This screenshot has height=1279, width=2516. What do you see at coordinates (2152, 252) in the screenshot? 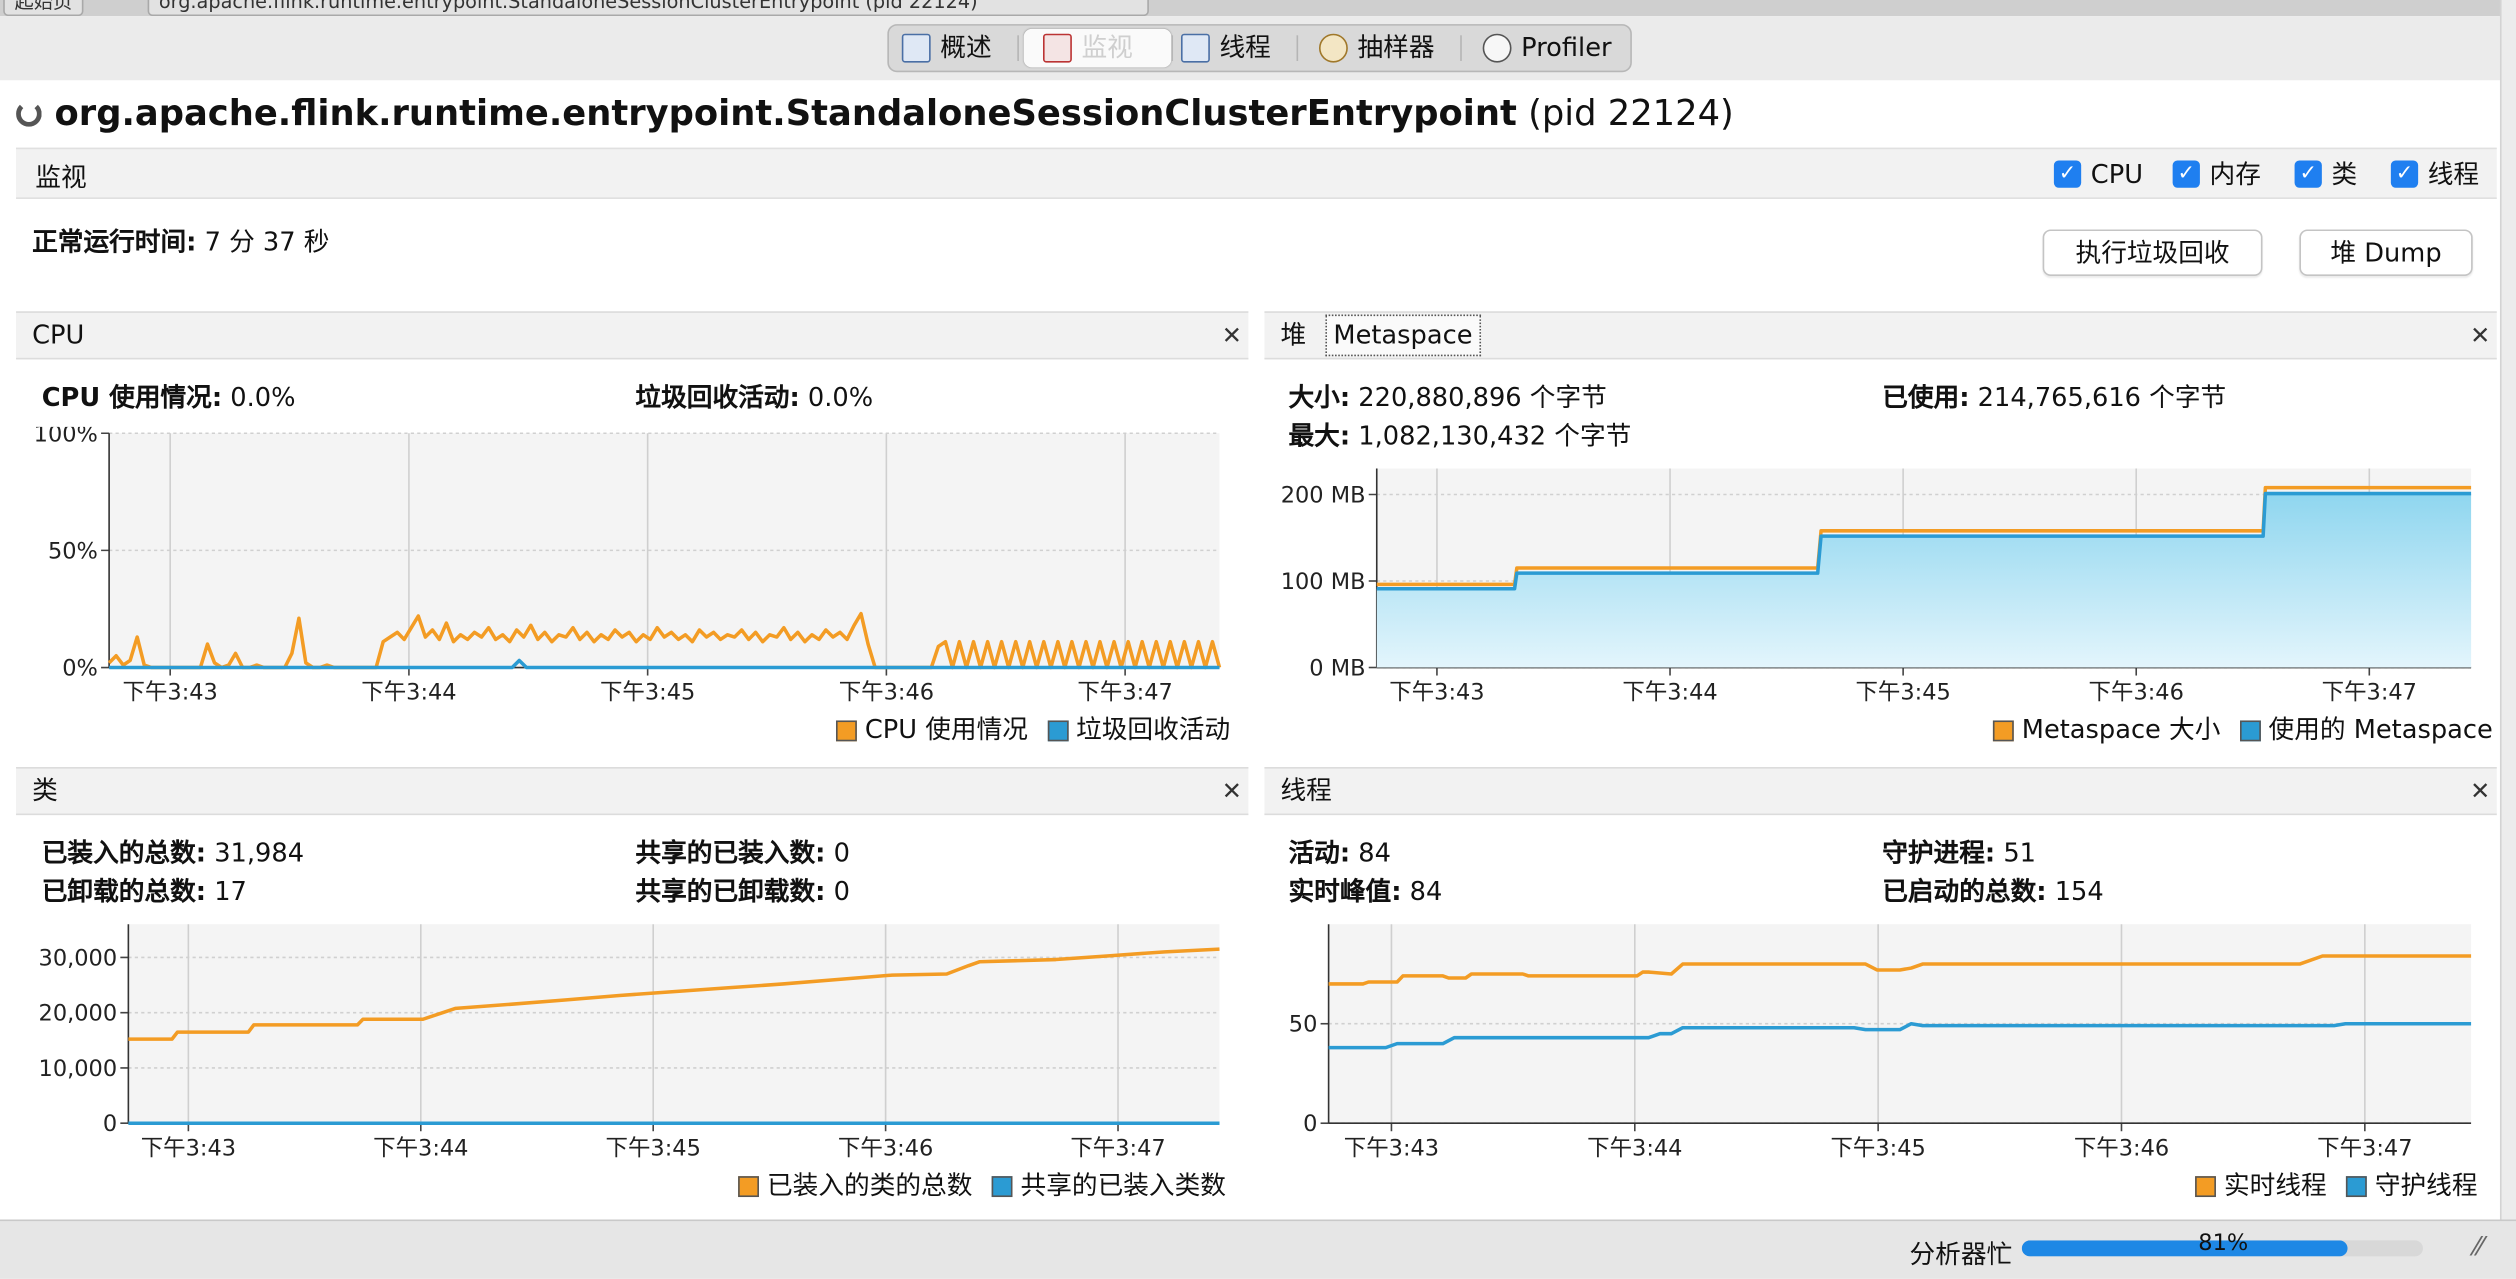
I see `gc-button: 执行垃圾回收` at bounding box center [2152, 252].